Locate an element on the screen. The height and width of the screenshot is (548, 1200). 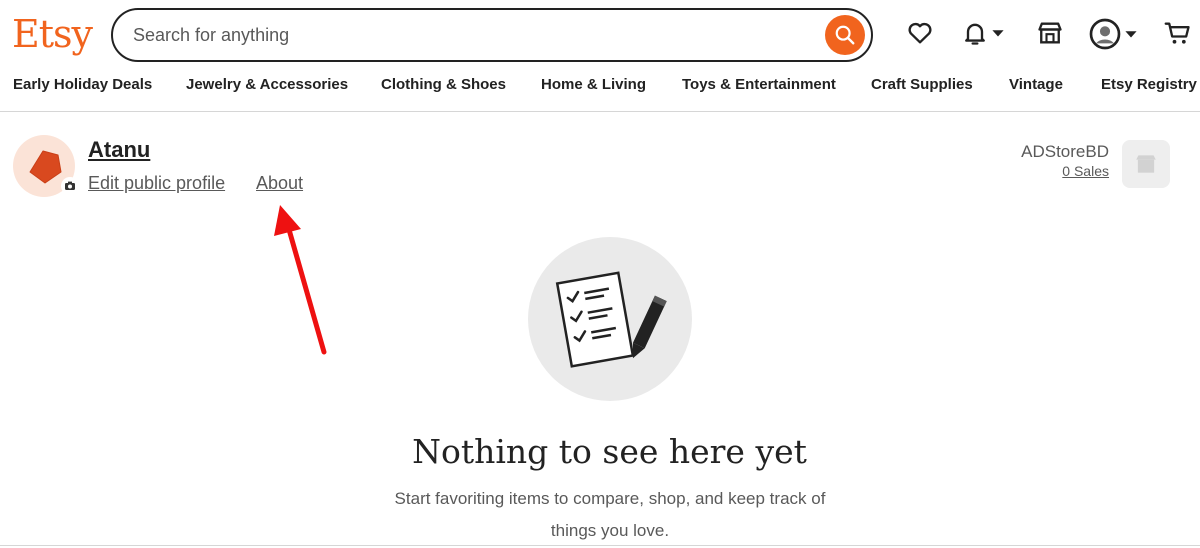
empty-state-illustration is located at coordinates (610, 319).